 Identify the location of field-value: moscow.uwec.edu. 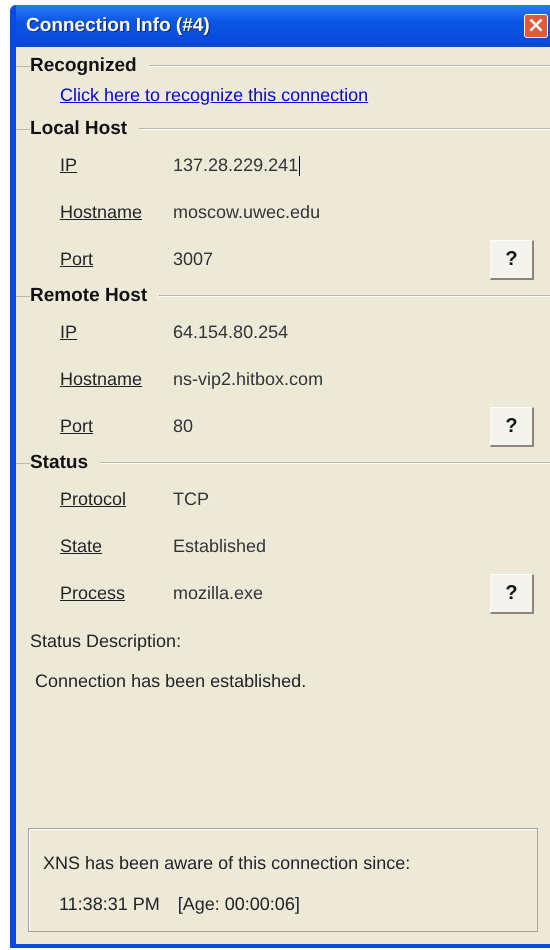
(246, 212).